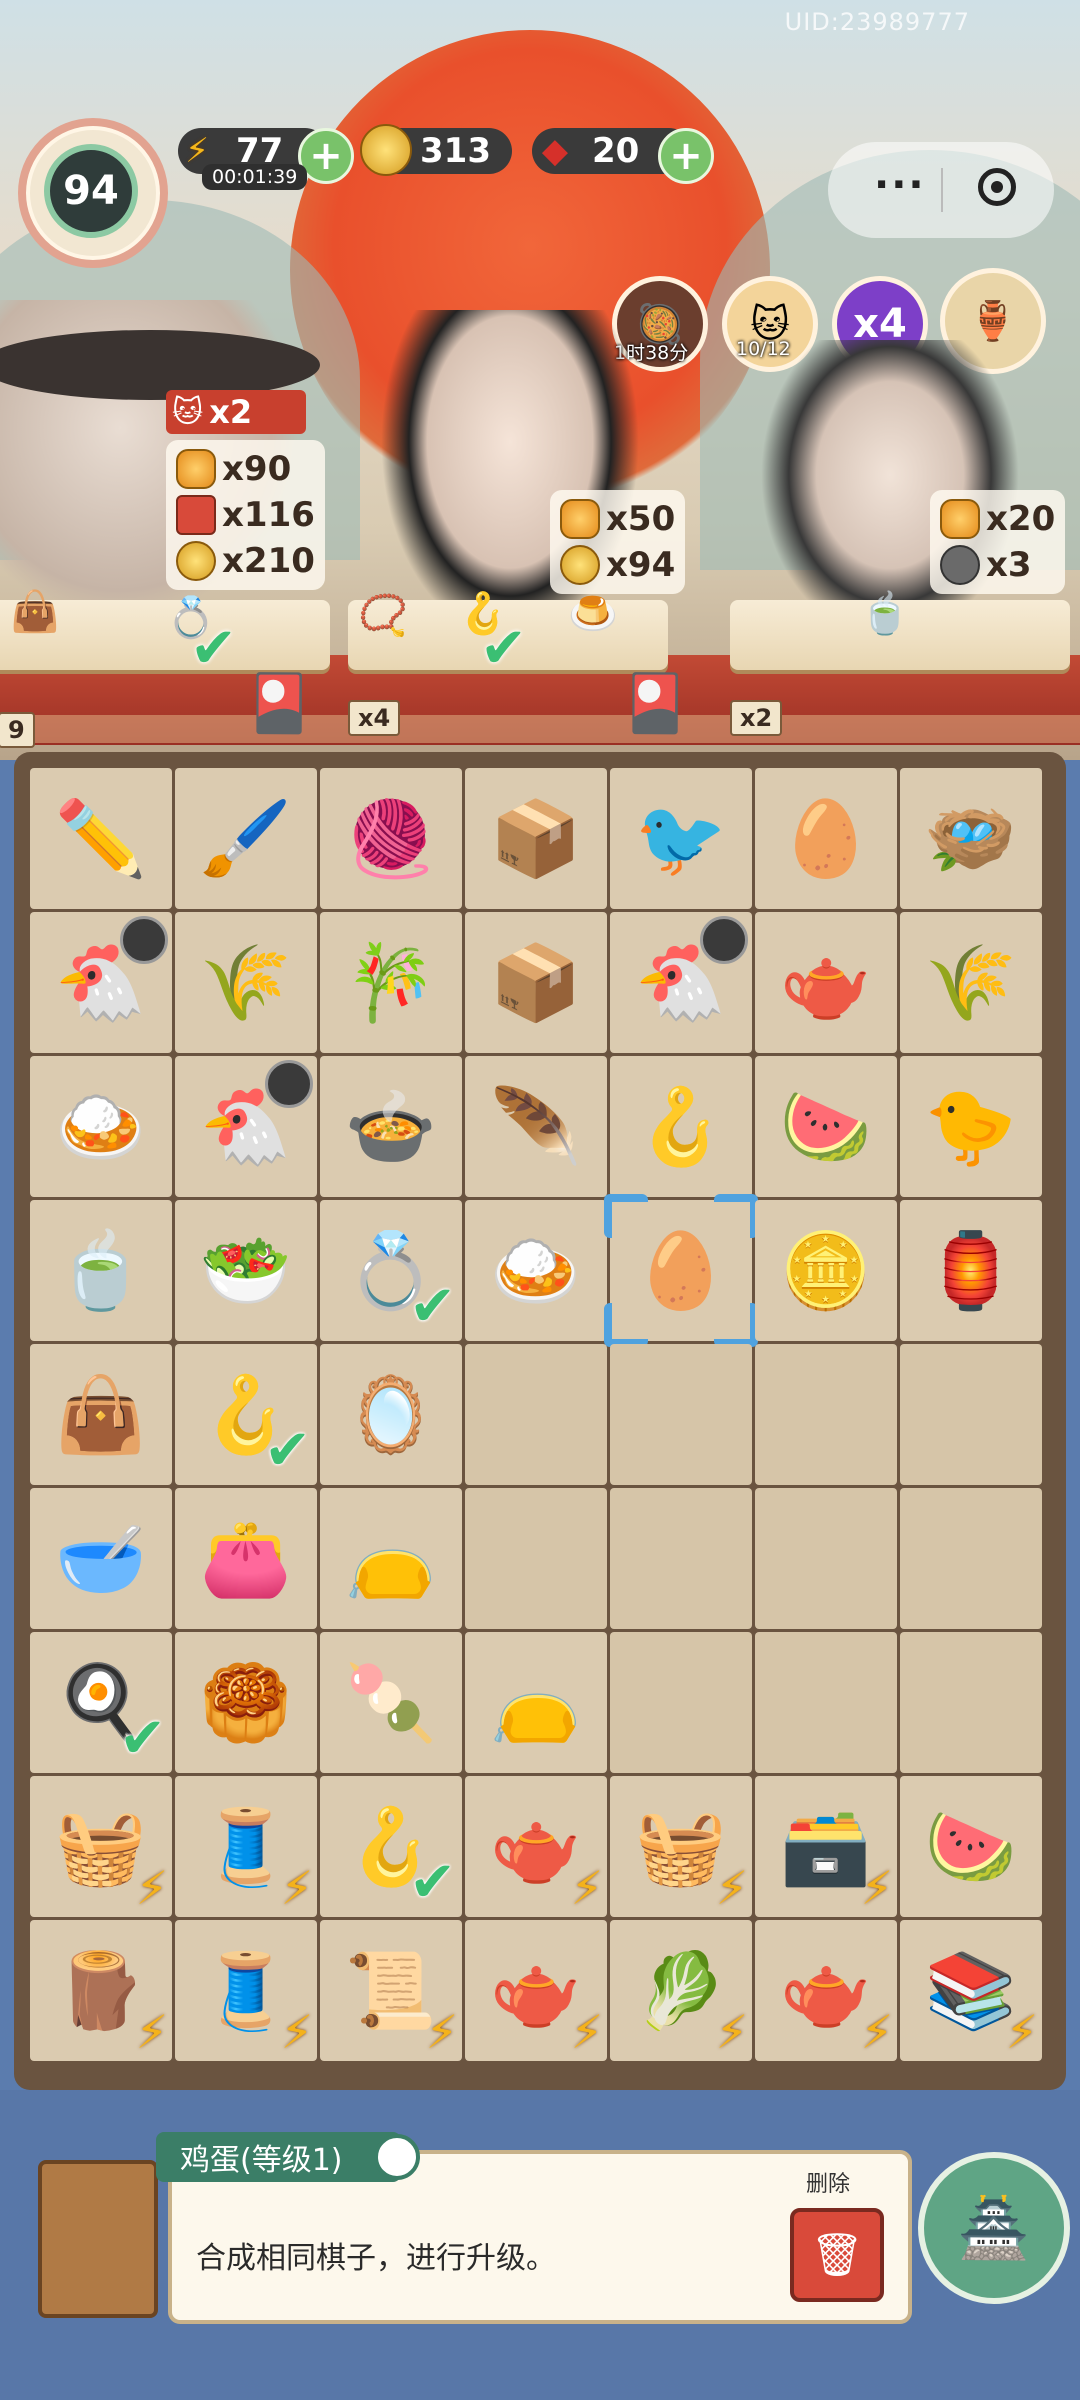  Describe the element at coordinates (681, 1126) in the screenshot. I see `board-cell: 🪝` at that location.